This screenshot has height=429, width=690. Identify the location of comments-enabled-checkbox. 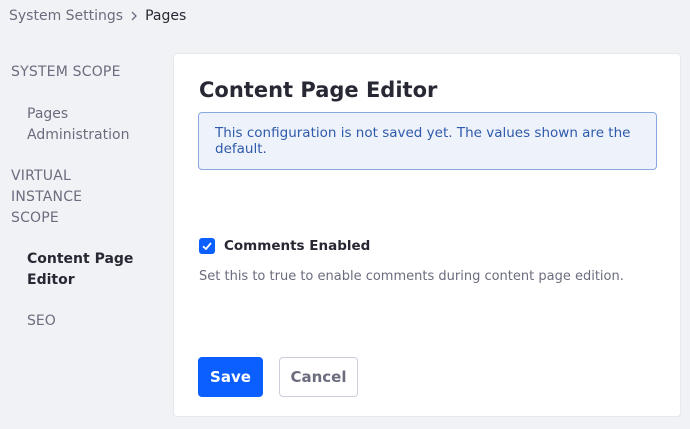
(207, 246).